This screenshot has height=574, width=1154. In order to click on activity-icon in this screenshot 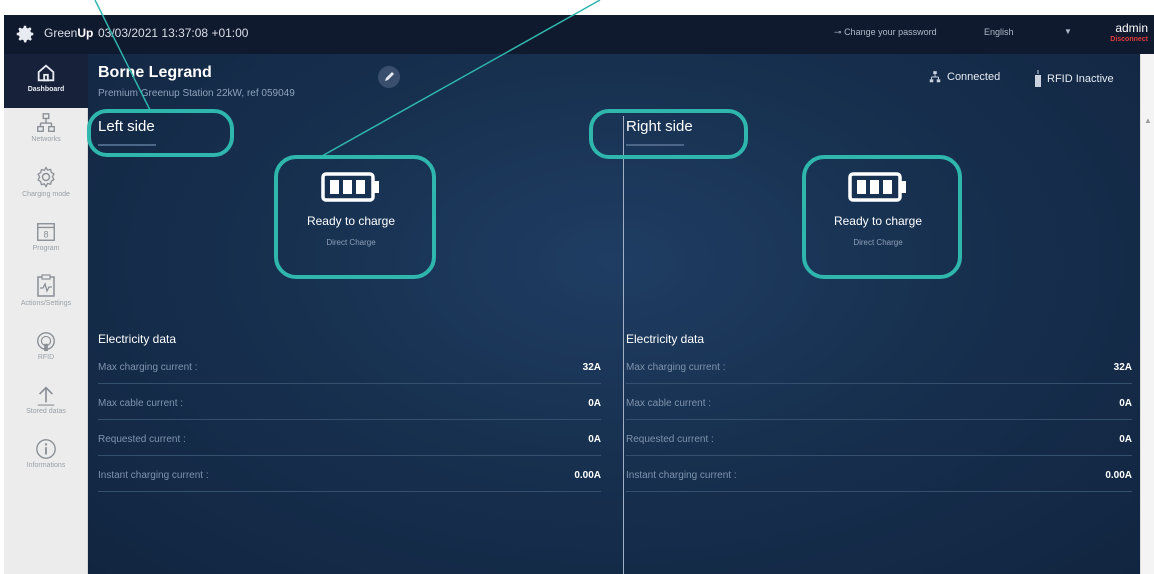, I will do `click(46, 285)`.